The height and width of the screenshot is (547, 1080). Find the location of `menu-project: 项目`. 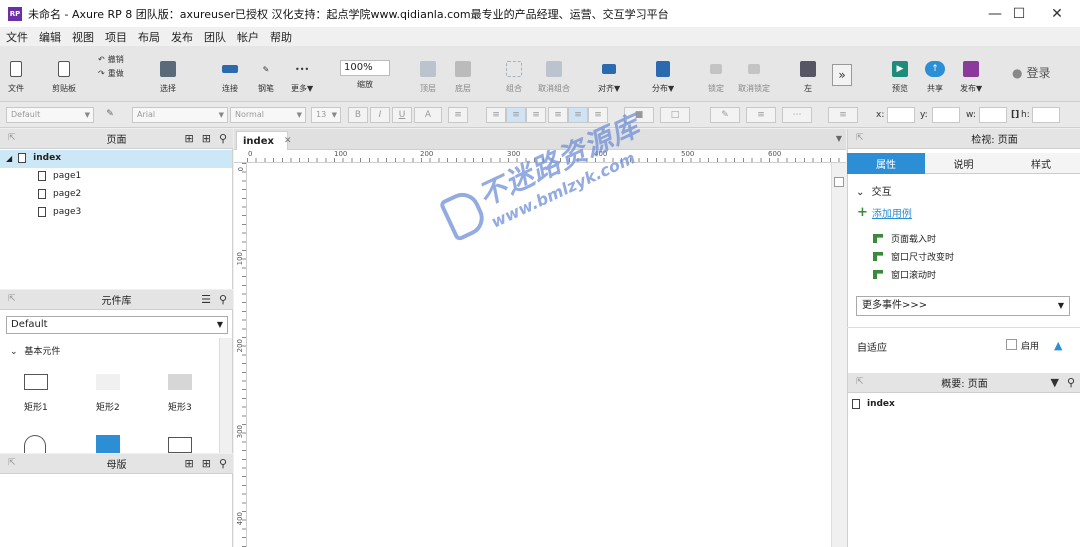

menu-project: 项目 is located at coordinates (116, 37).